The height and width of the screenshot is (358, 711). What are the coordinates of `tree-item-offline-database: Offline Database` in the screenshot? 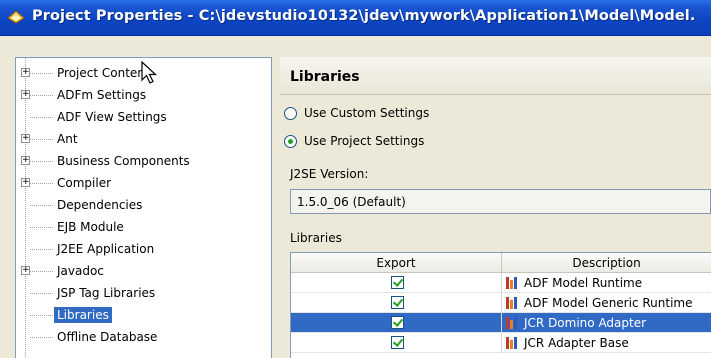 It's located at (143, 337).